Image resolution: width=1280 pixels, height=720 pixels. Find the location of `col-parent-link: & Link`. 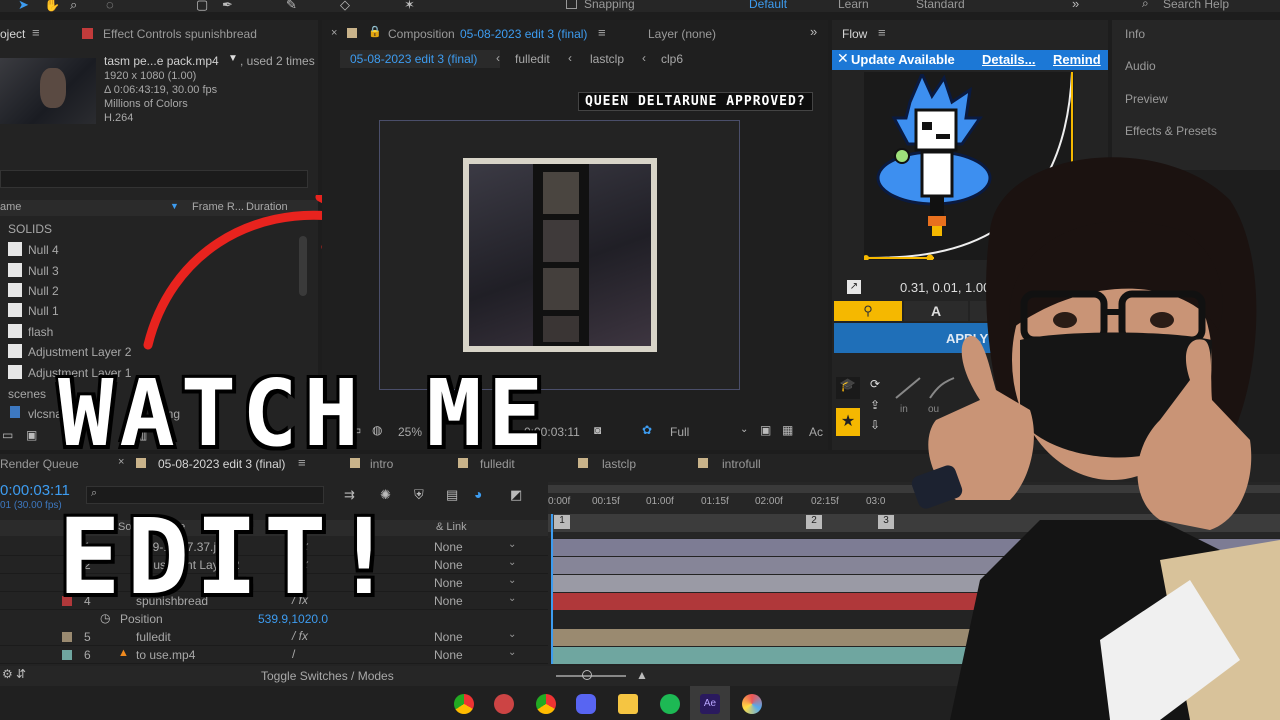

col-parent-link: & Link is located at coordinates (451, 527).